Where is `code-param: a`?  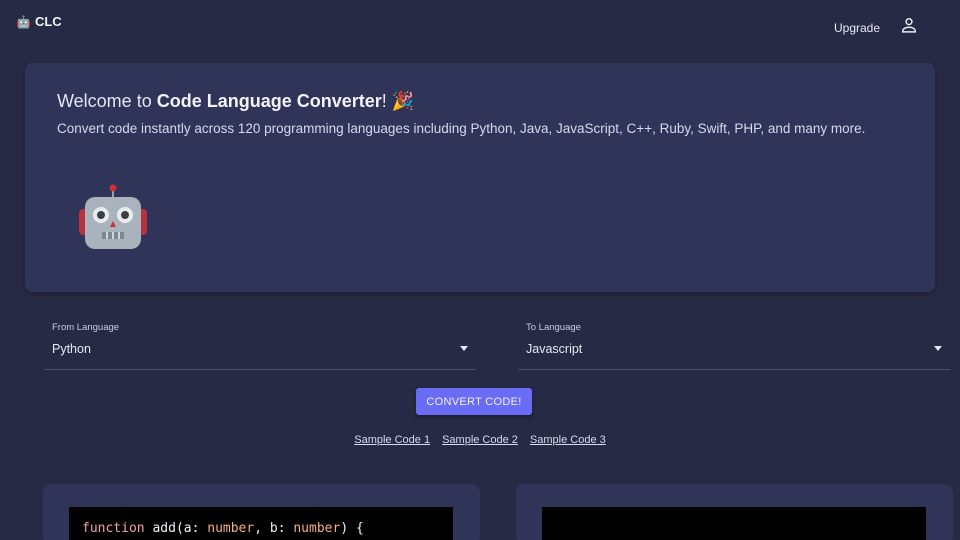 code-param: a is located at coordinates (187, 528).